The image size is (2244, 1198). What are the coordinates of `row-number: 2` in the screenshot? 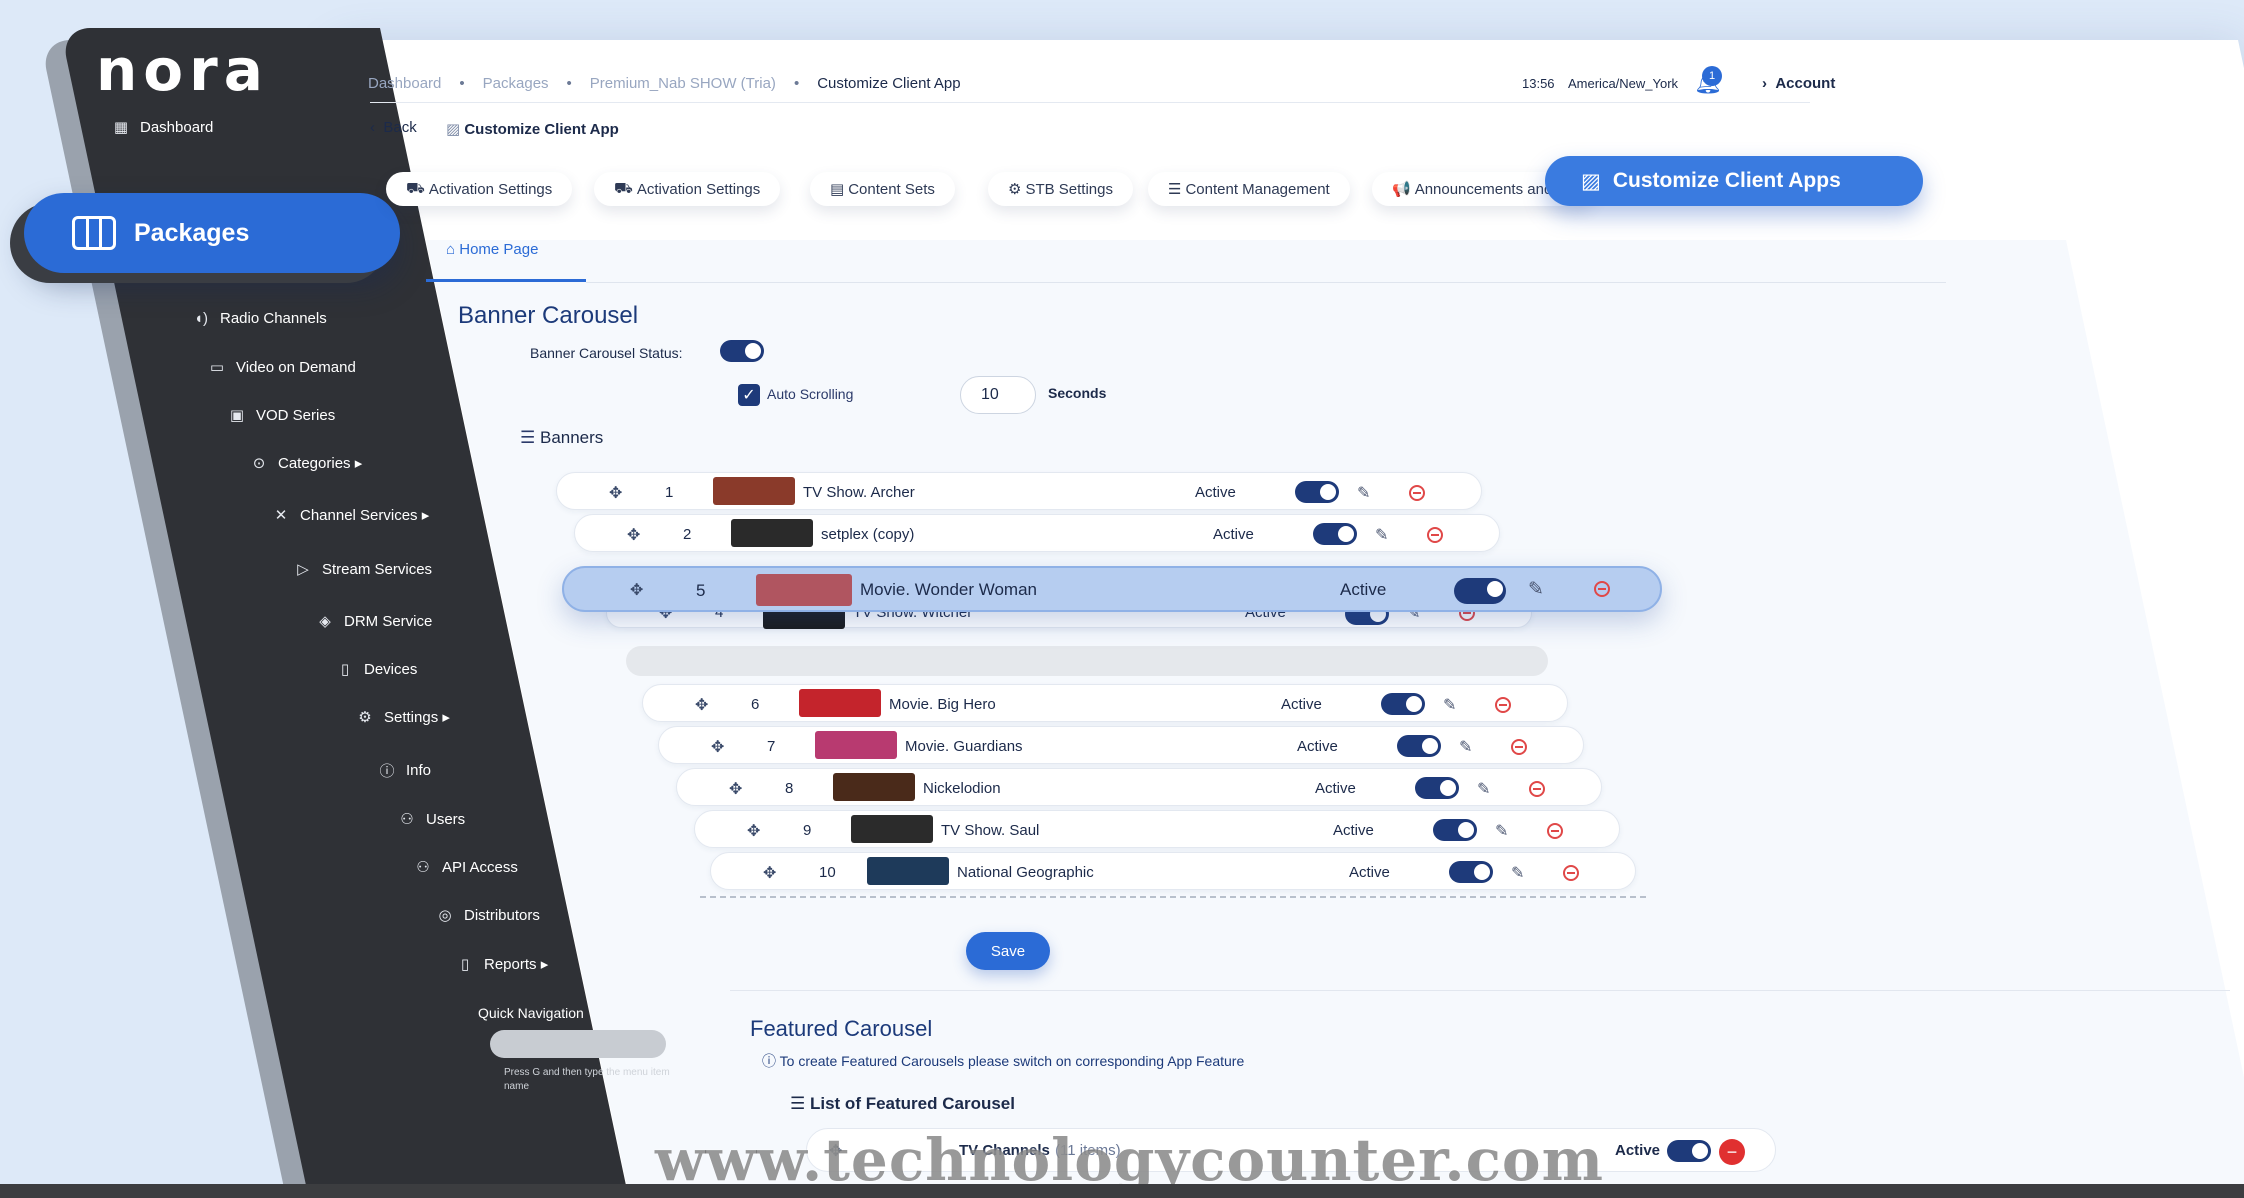 It's located at (687, 534).